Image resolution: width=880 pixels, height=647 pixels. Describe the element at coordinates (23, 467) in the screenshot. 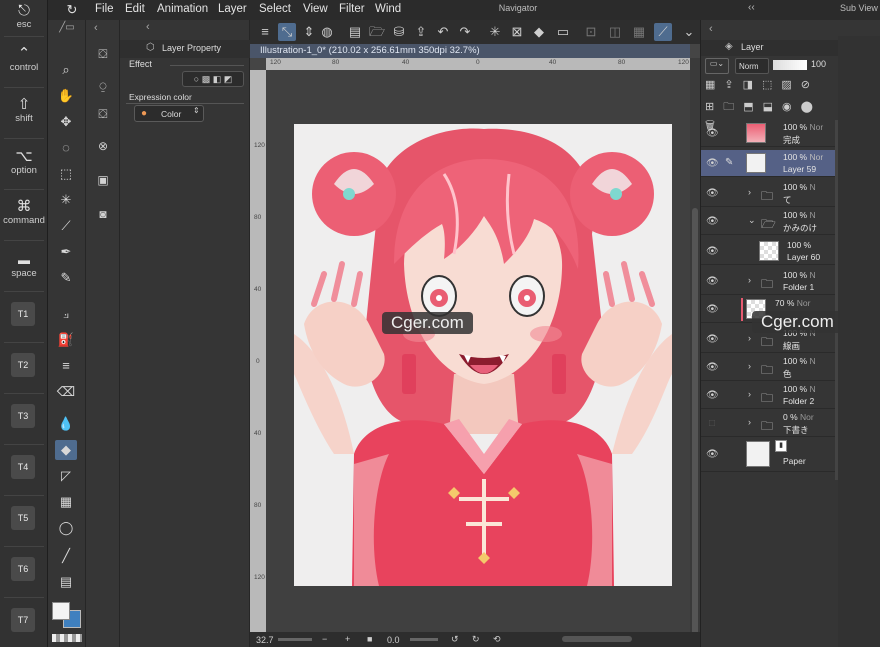

I see `tkey-4: T4` at that location.